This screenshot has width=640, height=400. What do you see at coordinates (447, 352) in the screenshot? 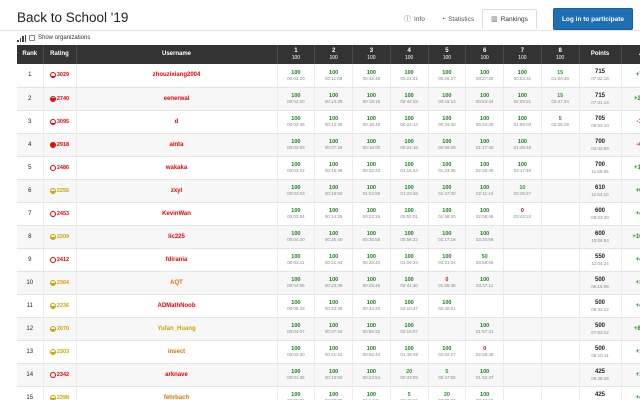
I see `problem-5-cell: 100 02:02:27` at bounding box center [447, 352].